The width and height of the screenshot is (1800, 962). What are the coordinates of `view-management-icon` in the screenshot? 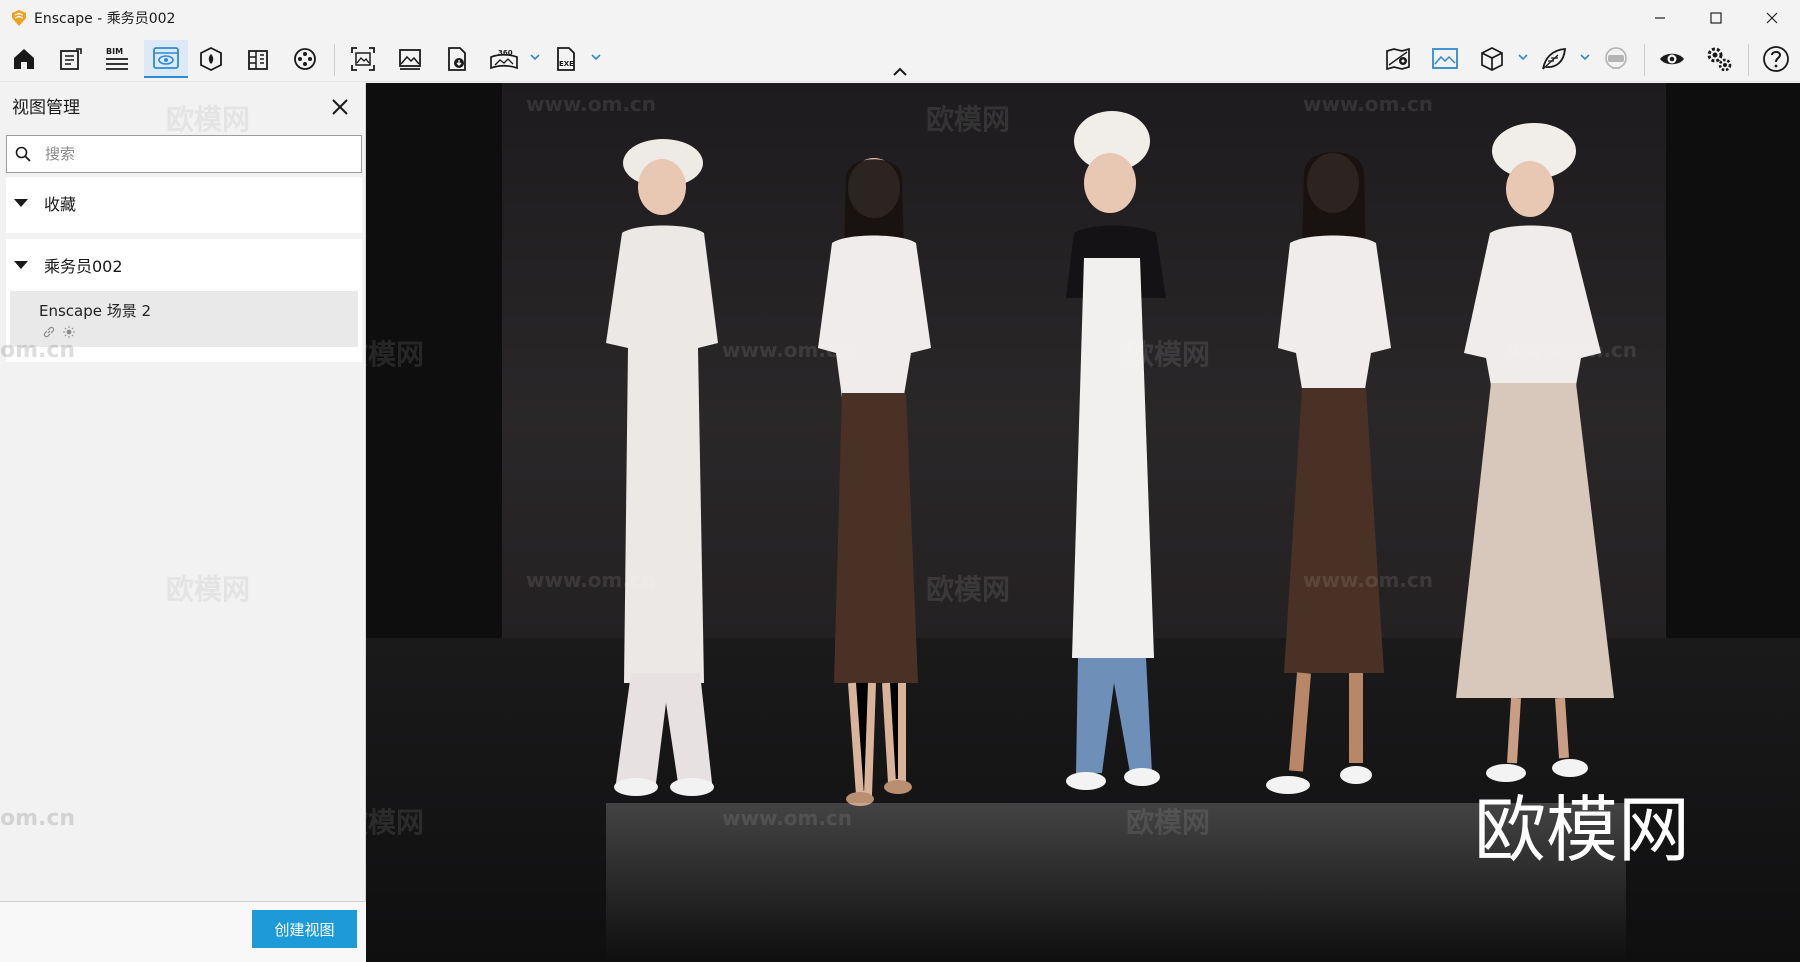 It's located at (166, 58).